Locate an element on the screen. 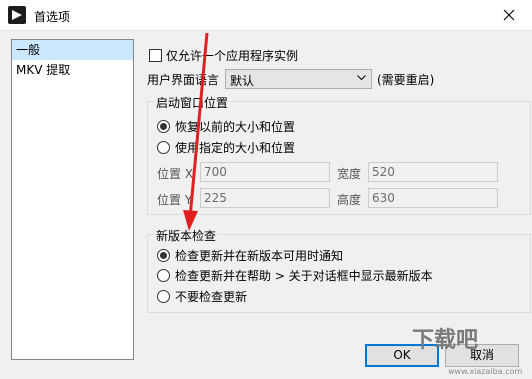 Image resolution: width=532 pixels, height=379 pixels. close-button is located at coordinates (509, 15).